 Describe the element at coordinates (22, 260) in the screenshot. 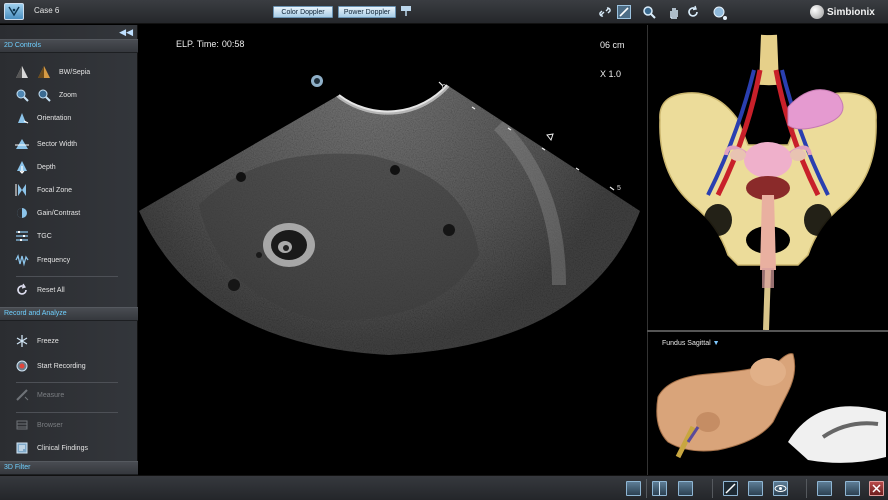

I see `frequency-icon` at that location.